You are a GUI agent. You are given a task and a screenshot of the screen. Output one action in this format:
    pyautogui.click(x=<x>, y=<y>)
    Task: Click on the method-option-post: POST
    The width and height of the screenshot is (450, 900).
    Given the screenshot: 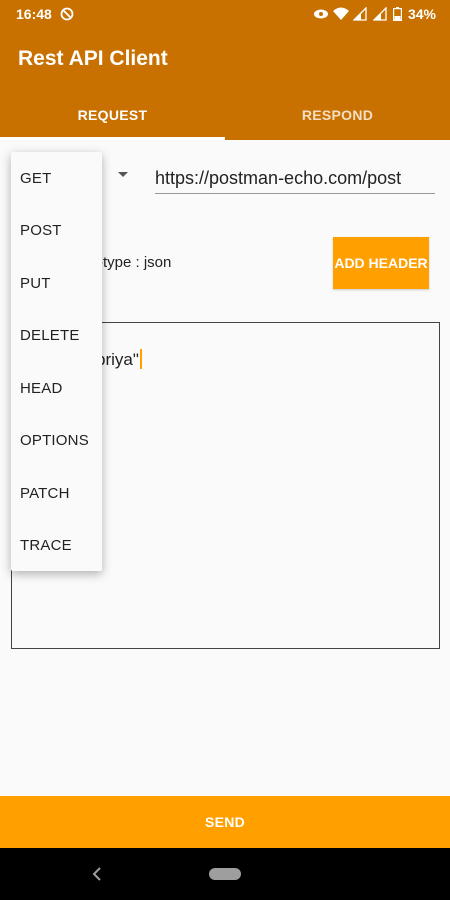 What is the action you would take?
    pyautogui.click(x=56, y=231)
    